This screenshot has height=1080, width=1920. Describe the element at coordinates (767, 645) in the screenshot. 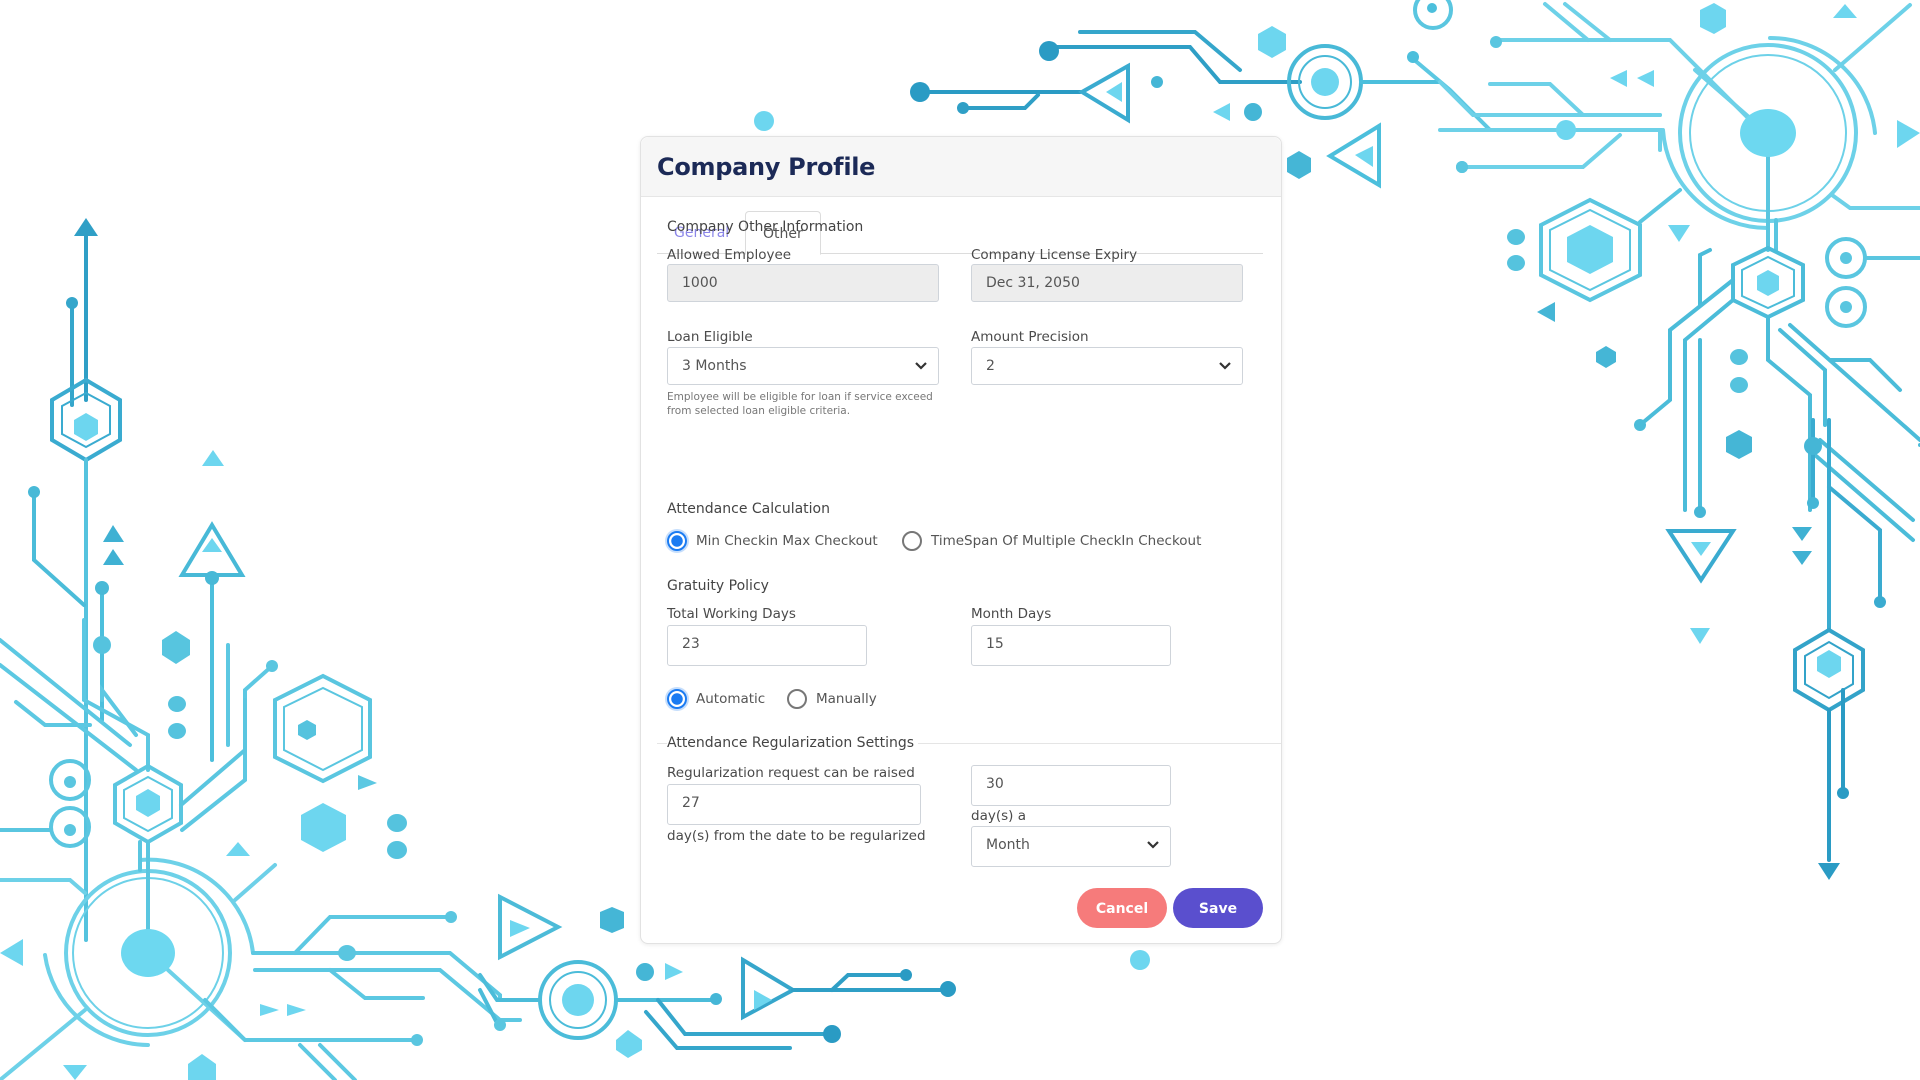

I see `total-working-days-input: 23` at that location.